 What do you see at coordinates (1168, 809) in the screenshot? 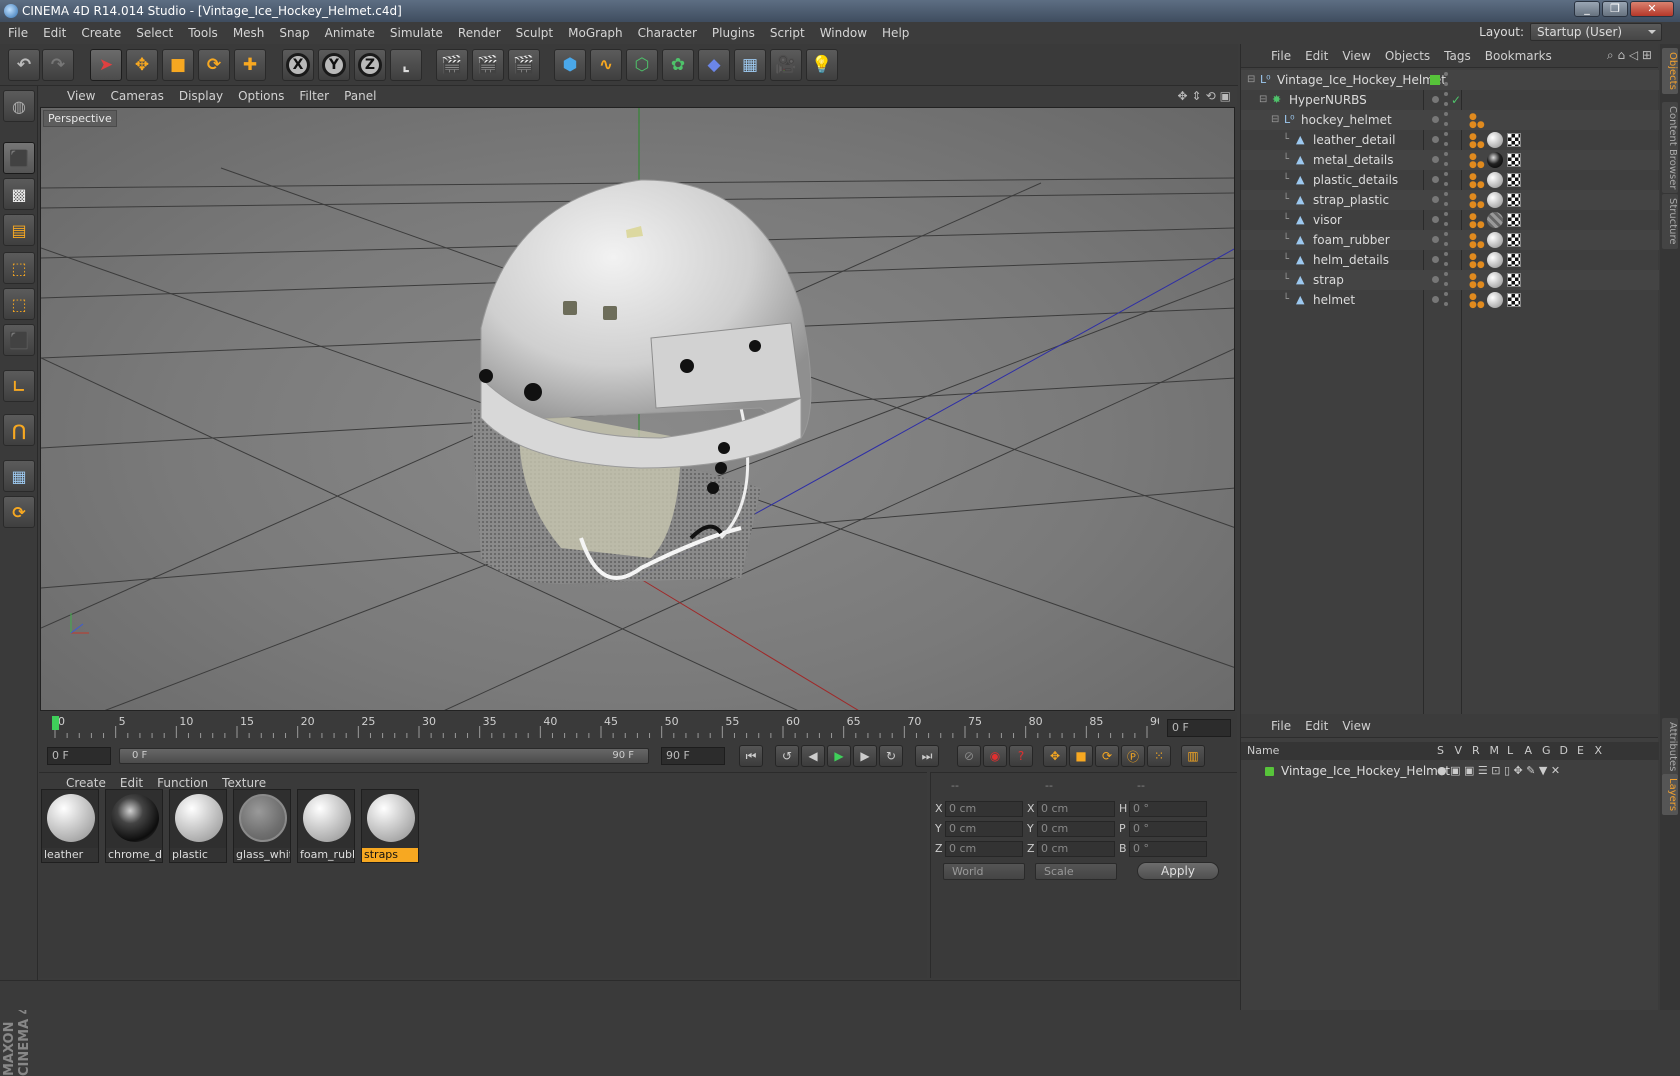
I see `rotation-h-field: 0 °` at bounding box center [1168, 809].